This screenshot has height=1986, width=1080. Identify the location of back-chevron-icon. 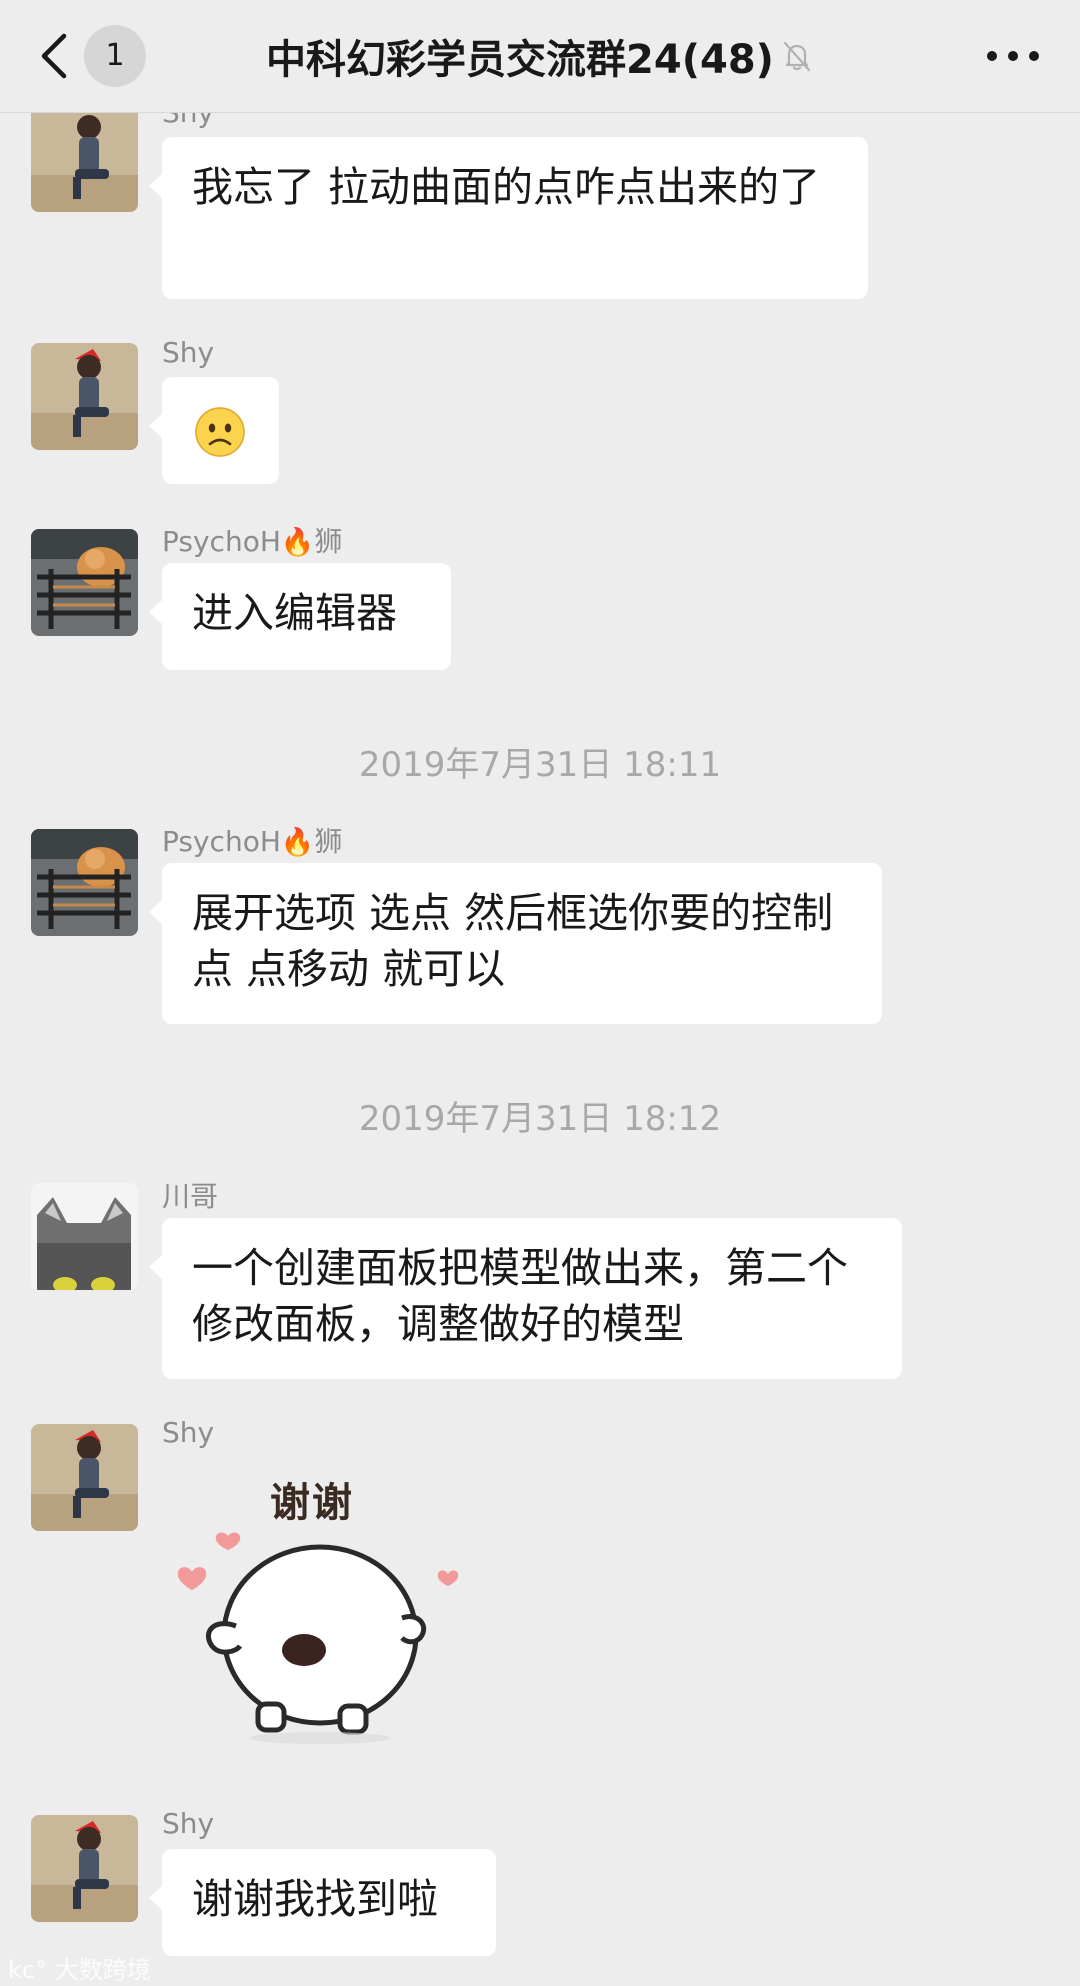
(54, 56).